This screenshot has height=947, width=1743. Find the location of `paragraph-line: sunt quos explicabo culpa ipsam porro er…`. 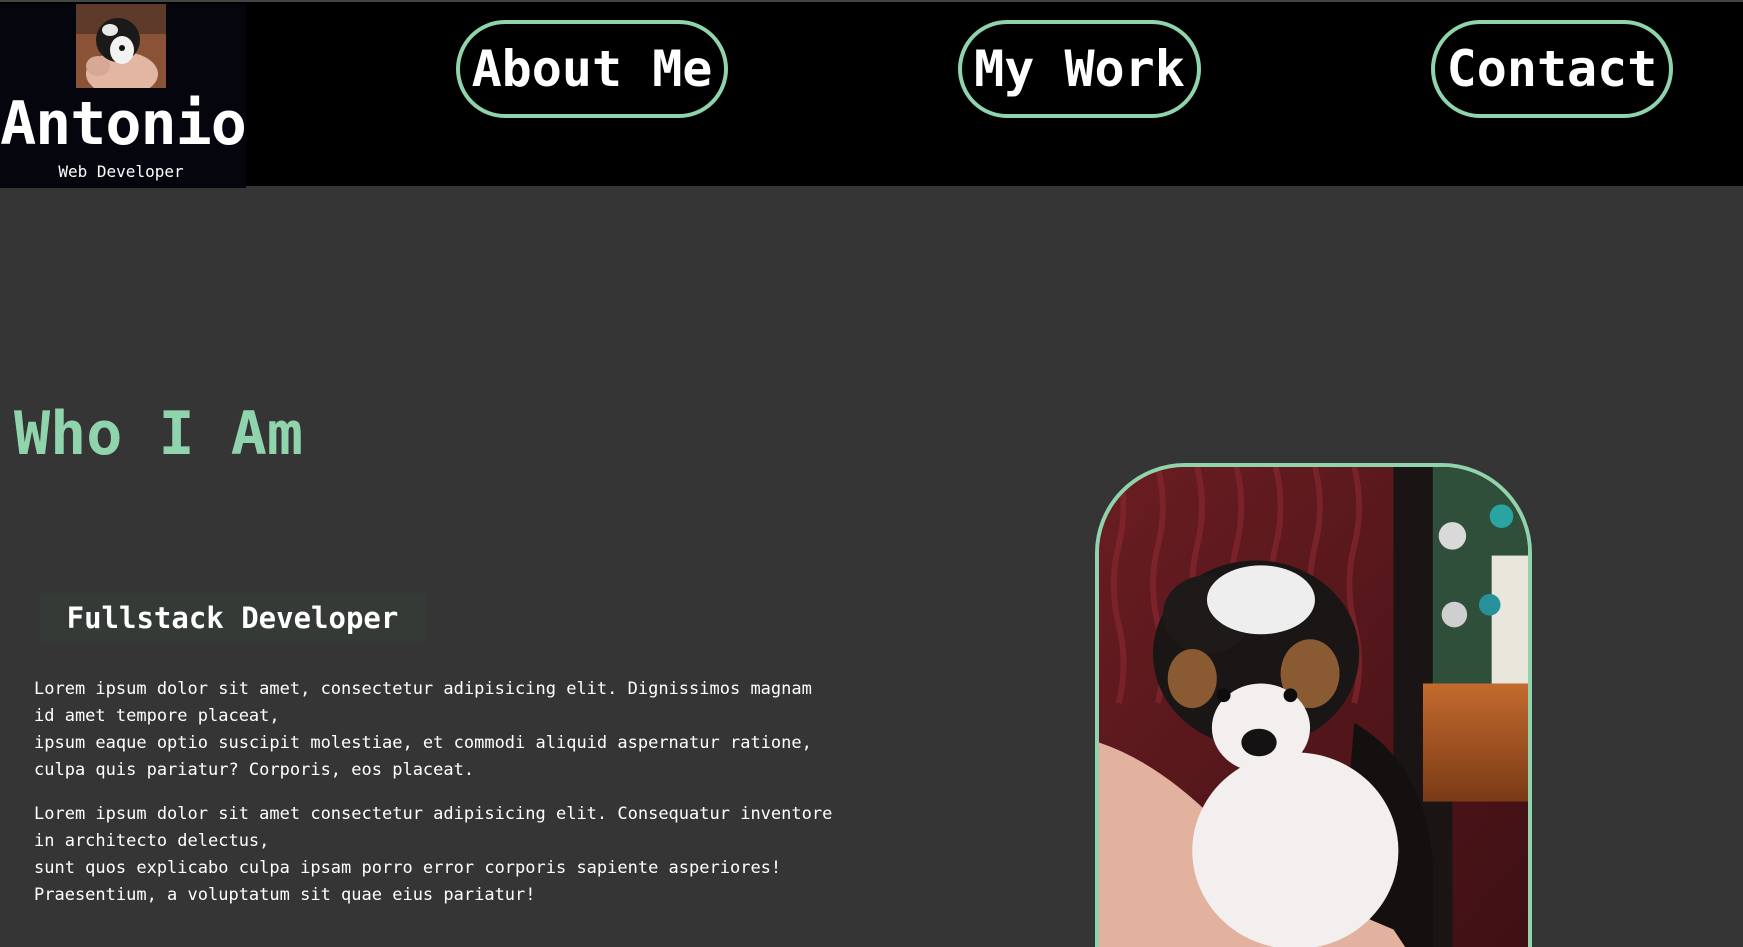

paragraph-line: sunt quos explicabo culpa ipsam porro er… is located at coordinates (408, 868).